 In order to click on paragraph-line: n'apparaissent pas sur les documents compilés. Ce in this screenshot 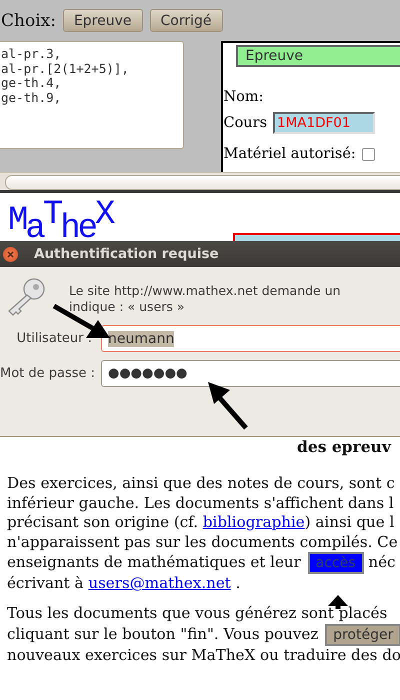, I will do `click(202, 542)`.